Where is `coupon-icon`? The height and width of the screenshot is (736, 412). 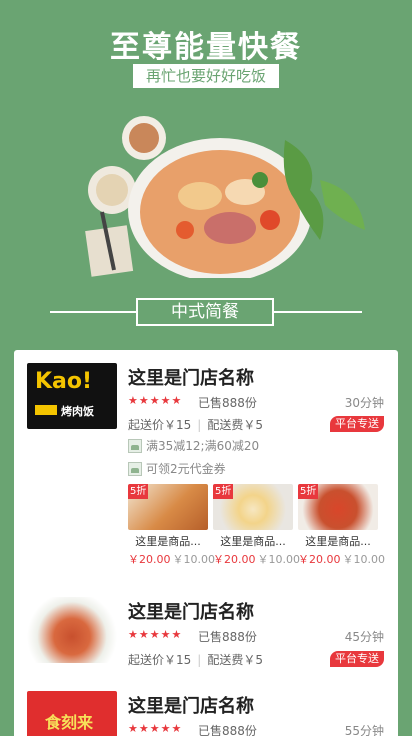 coupon-icon is located at coordinates (135, 469).